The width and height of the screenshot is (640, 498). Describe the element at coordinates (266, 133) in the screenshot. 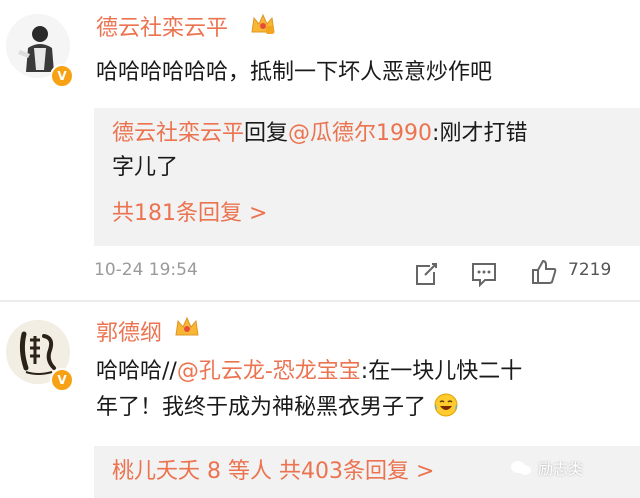

I see `reply-verb: 回复` at that location.